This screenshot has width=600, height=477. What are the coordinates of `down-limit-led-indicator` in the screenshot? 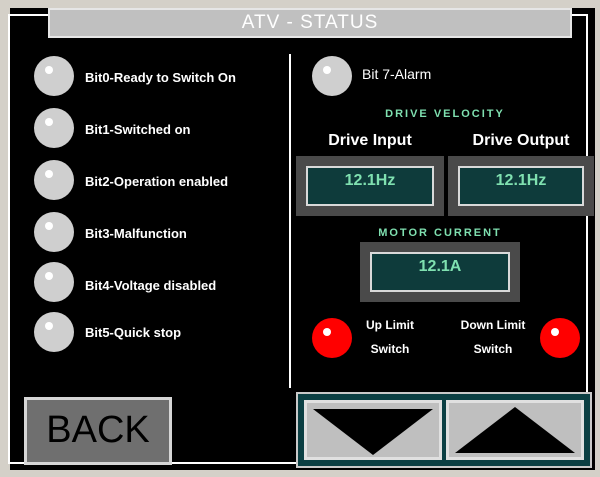 It's located at (560, 338).